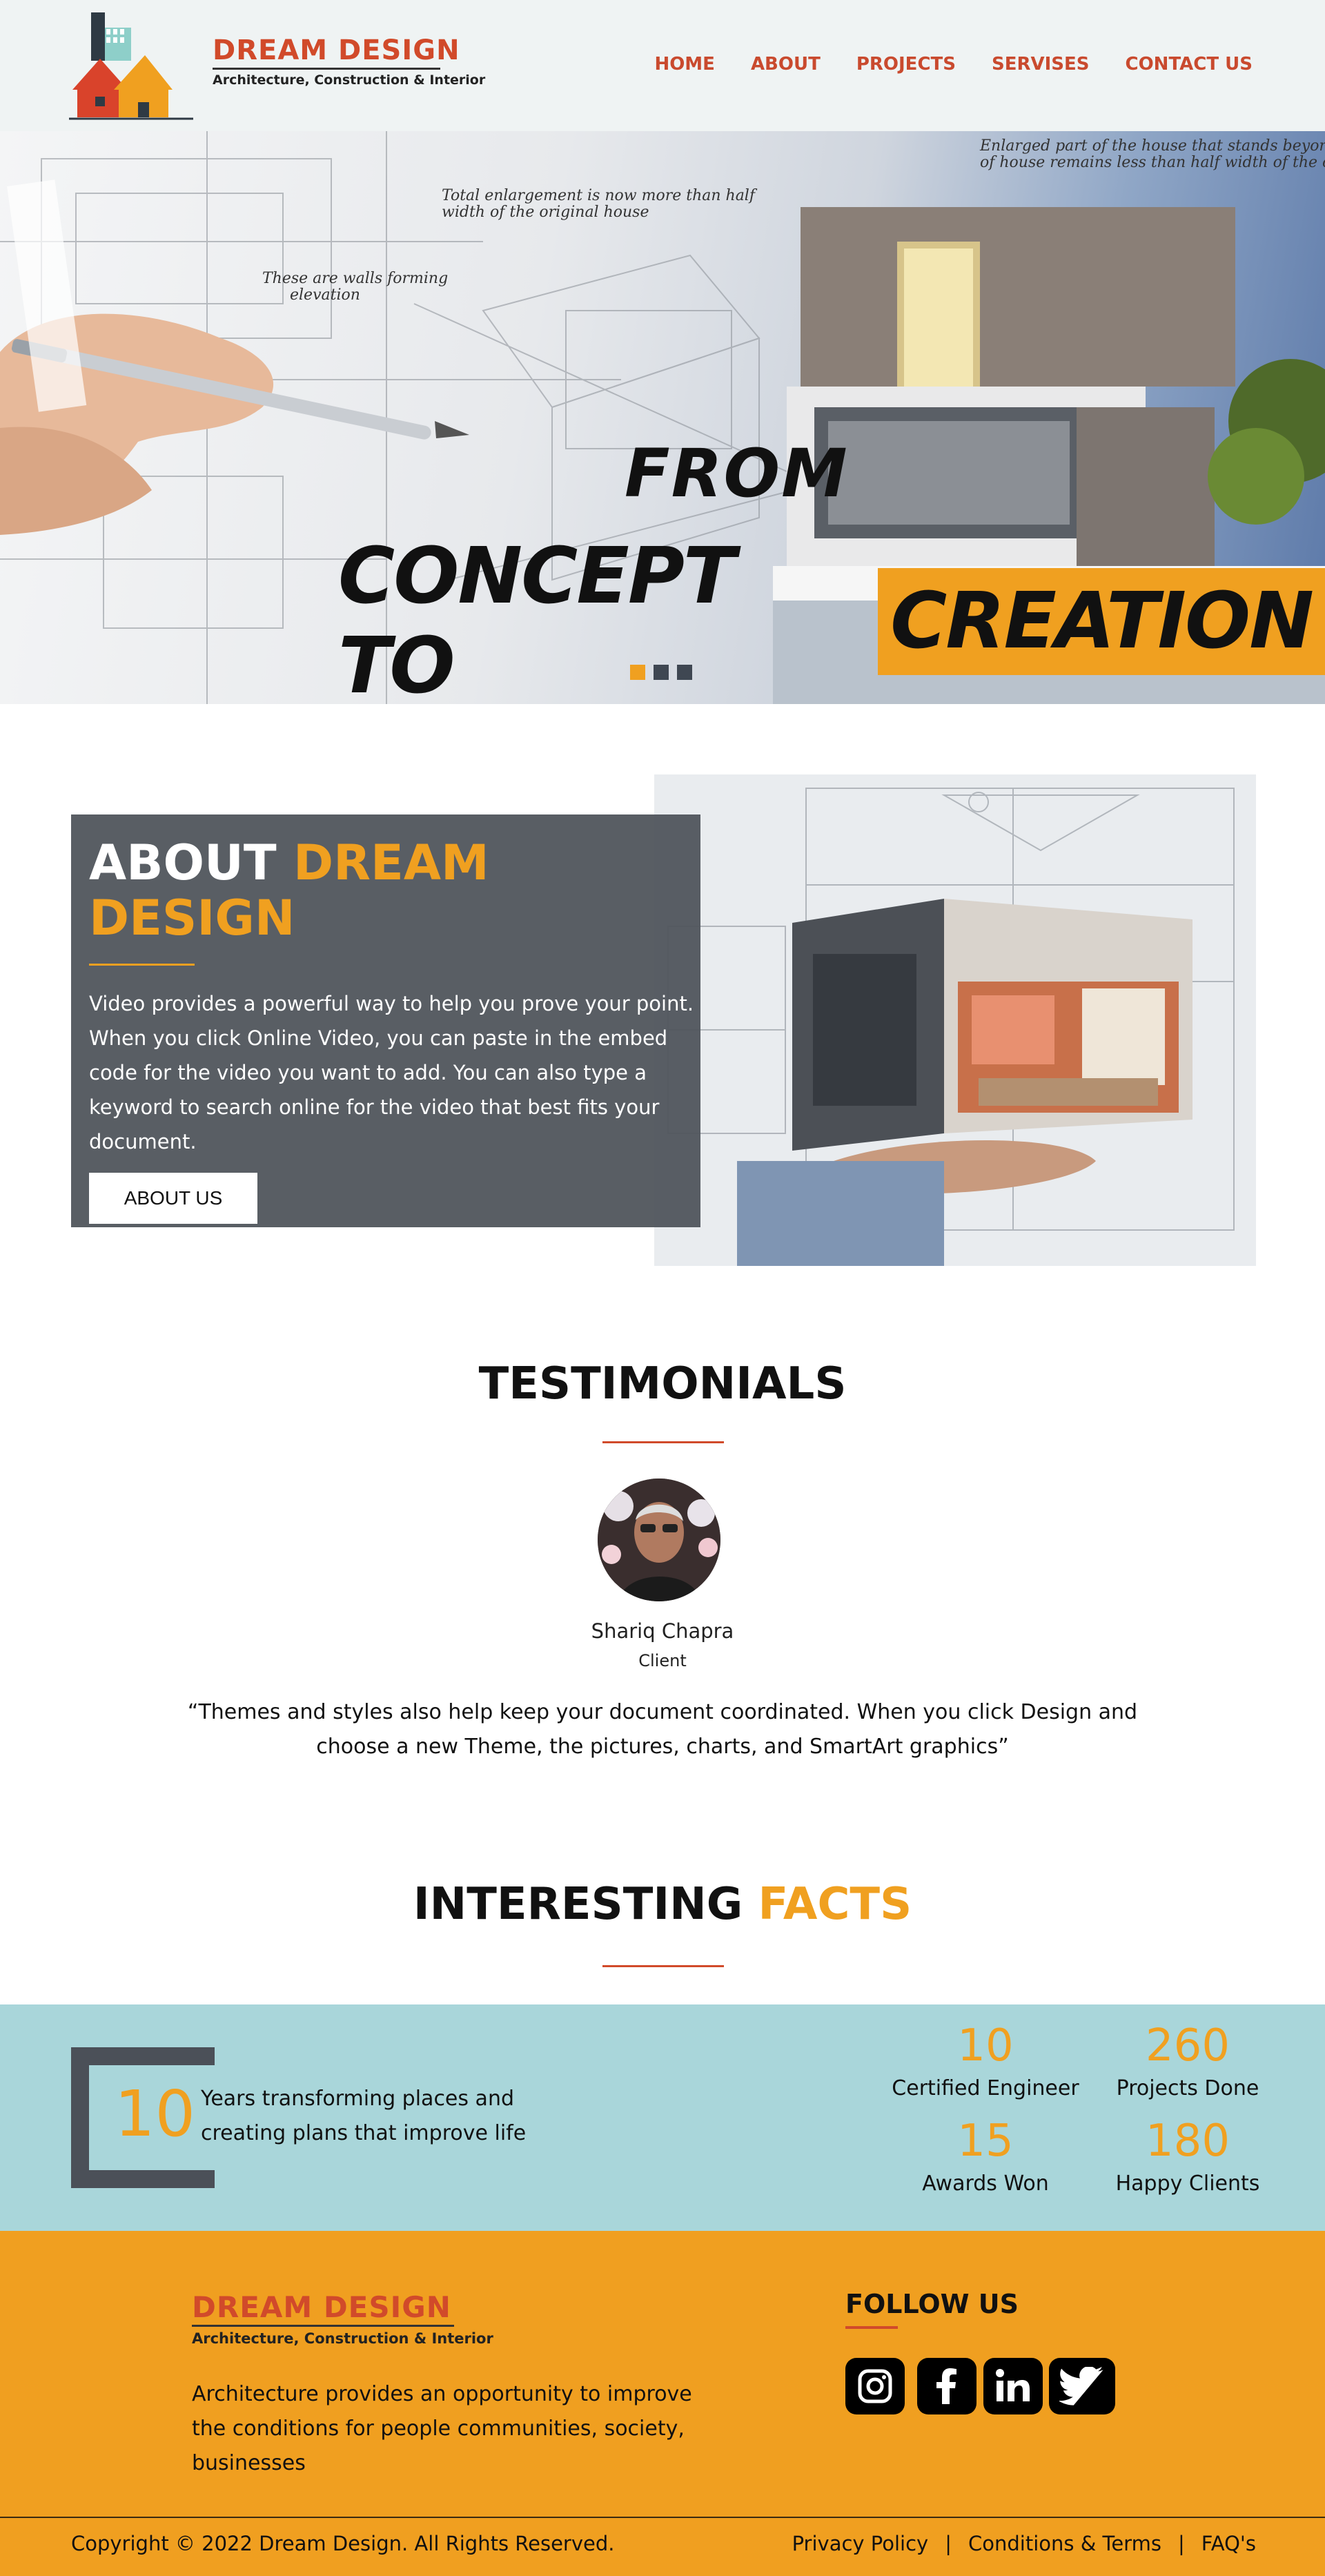  I want to click on stat-certified-engineer: 10 Certified Engineer, so click(985, 2060).